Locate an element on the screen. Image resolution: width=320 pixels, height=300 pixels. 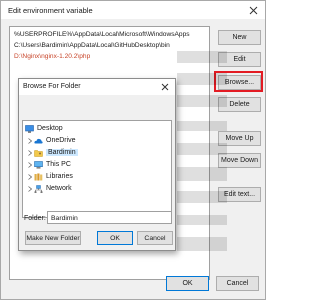
folder-input: Bardimin is located at coordinates (109, 217).